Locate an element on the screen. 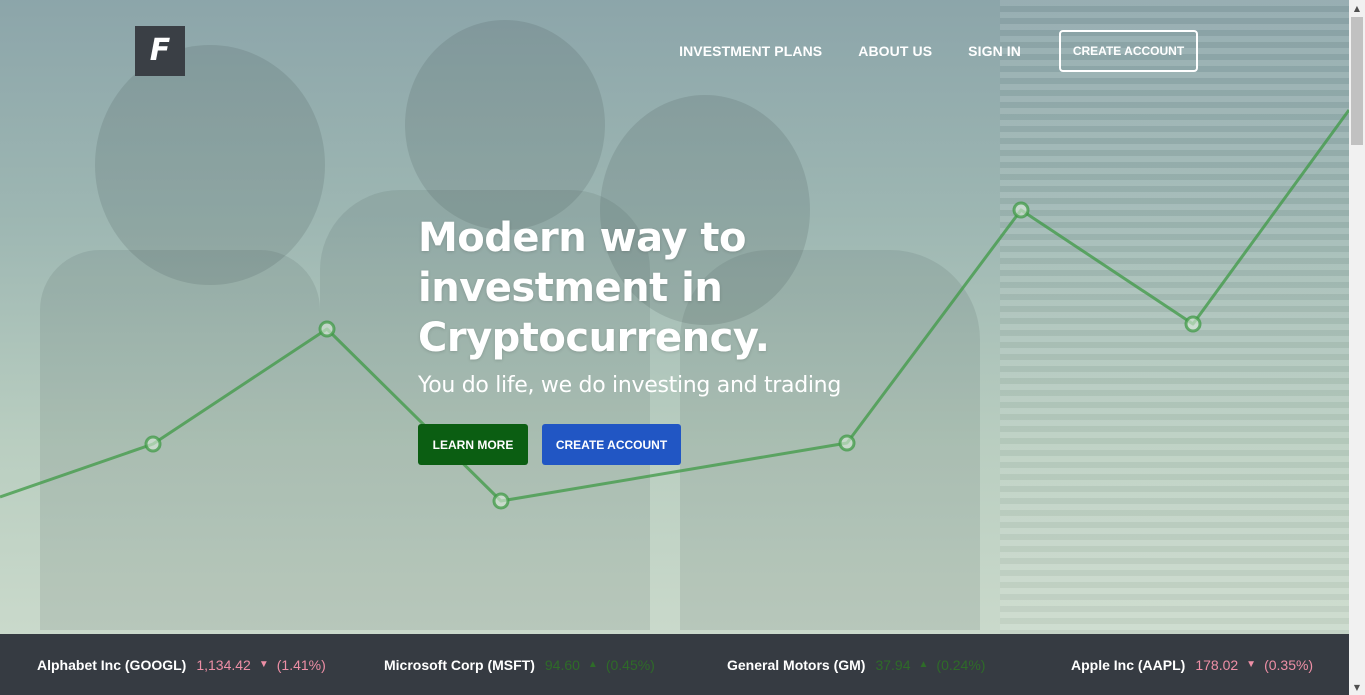  headline-line: Cryptocurrency. is located at coordinates (594, 338).